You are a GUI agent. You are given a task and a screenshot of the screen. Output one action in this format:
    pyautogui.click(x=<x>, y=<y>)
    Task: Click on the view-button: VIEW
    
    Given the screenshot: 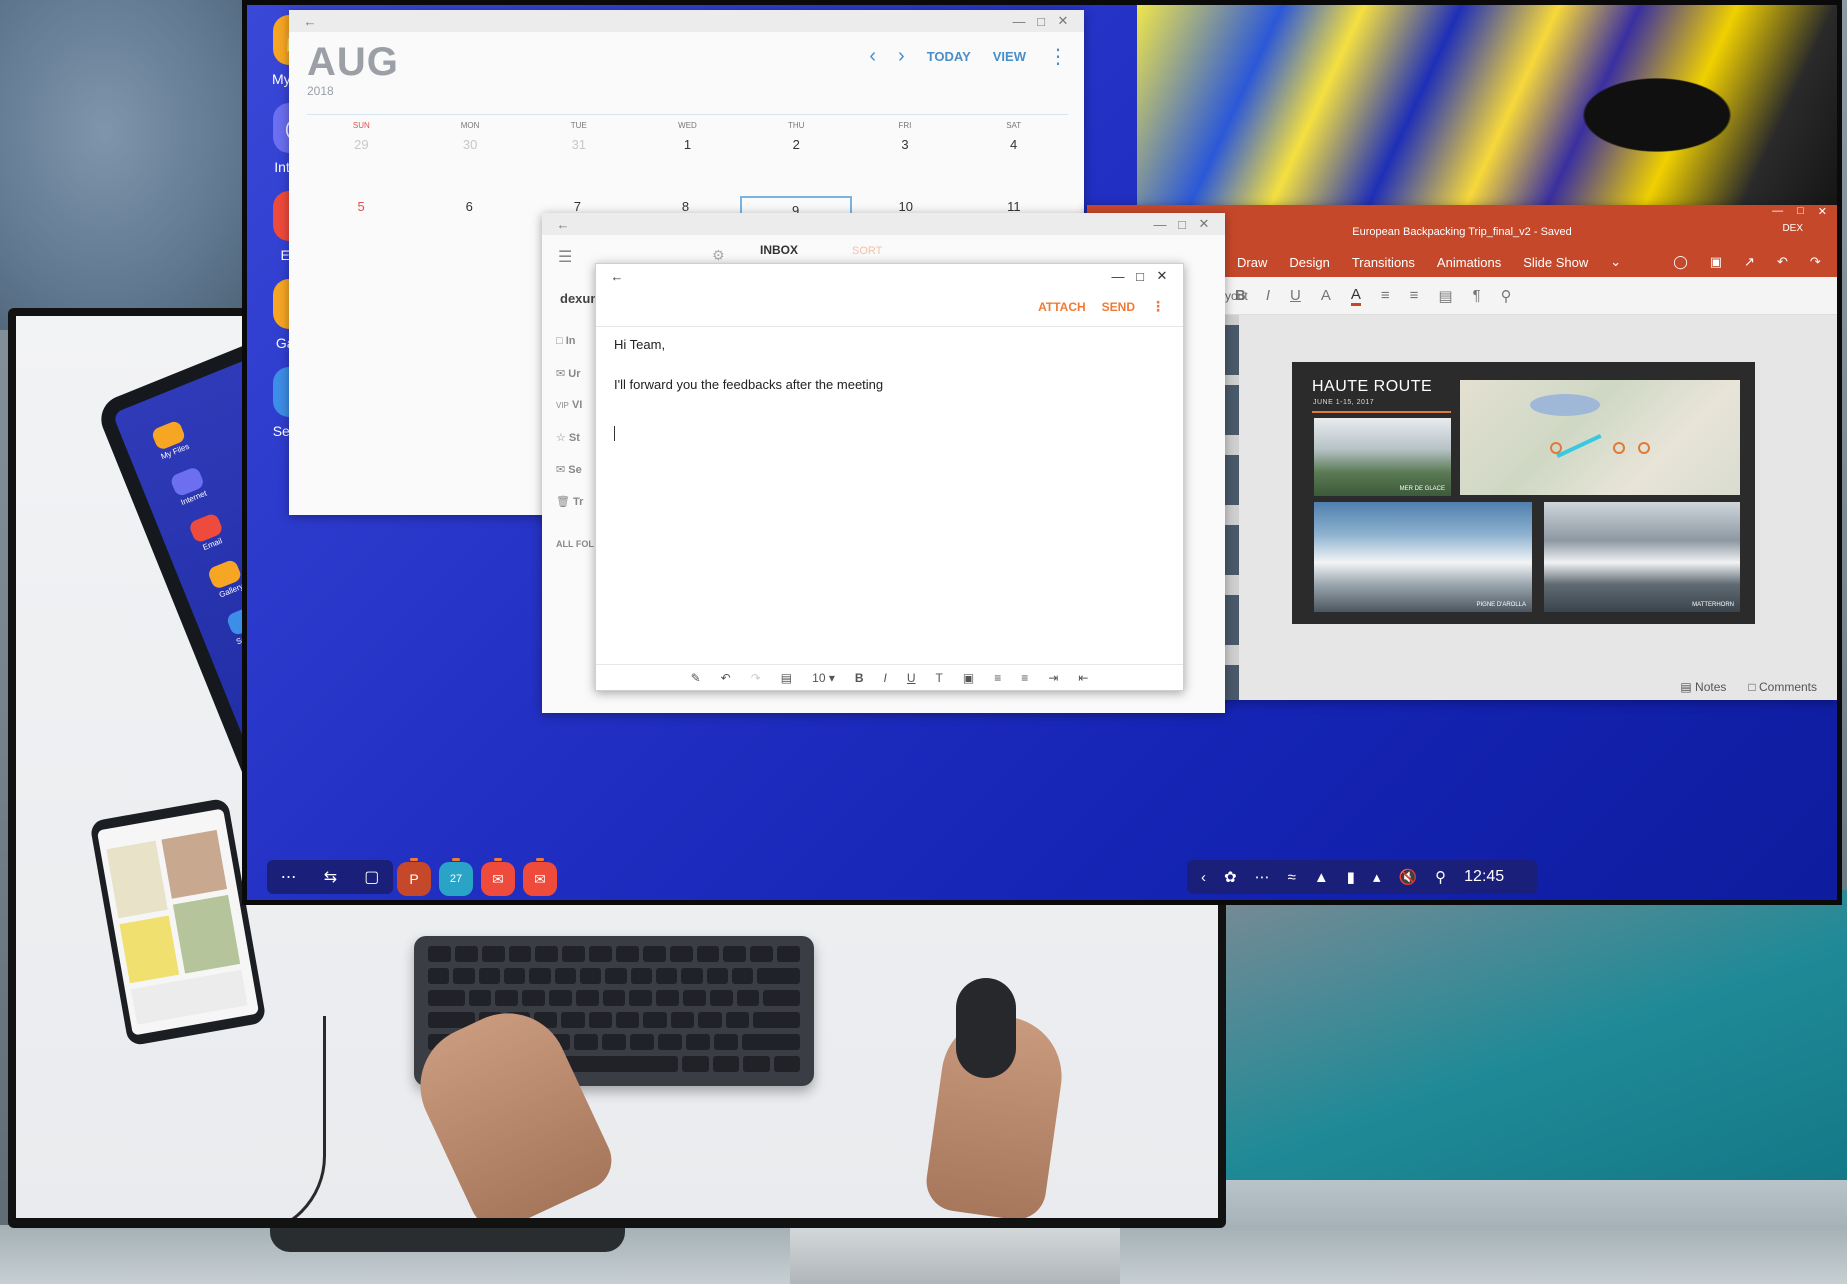 What is the action you would take?
    pyautogui.click(x=1009, y=56)
    